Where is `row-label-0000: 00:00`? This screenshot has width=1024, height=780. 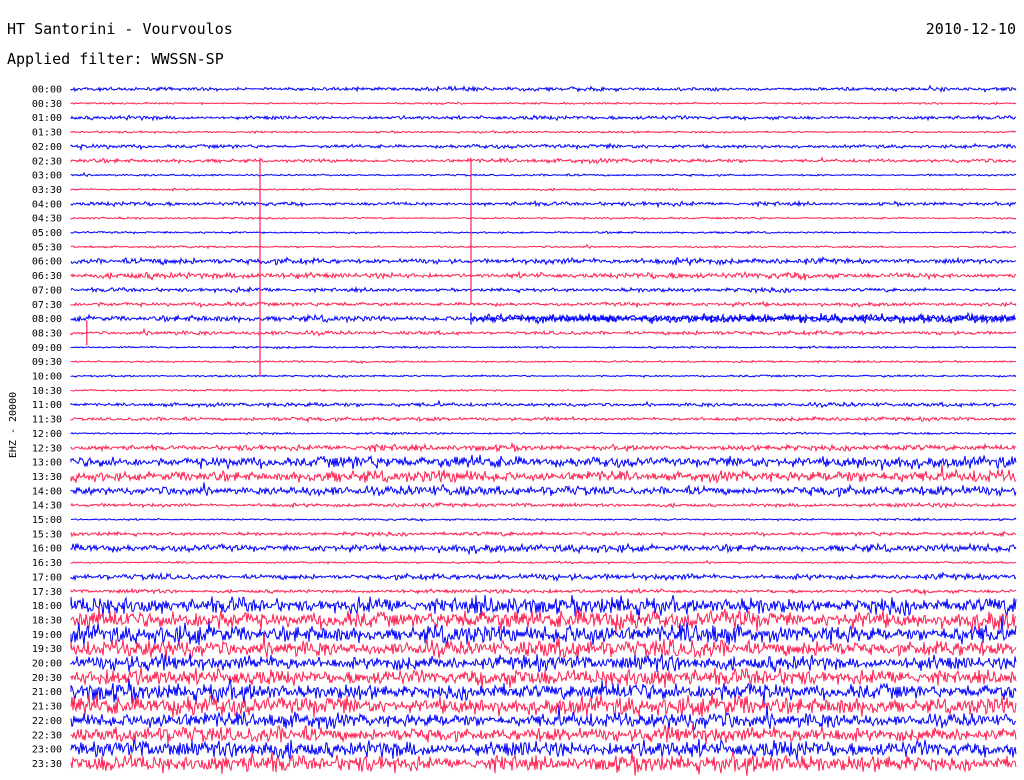
row-label-0000: 00:00 is located at coordinates (47, 90).